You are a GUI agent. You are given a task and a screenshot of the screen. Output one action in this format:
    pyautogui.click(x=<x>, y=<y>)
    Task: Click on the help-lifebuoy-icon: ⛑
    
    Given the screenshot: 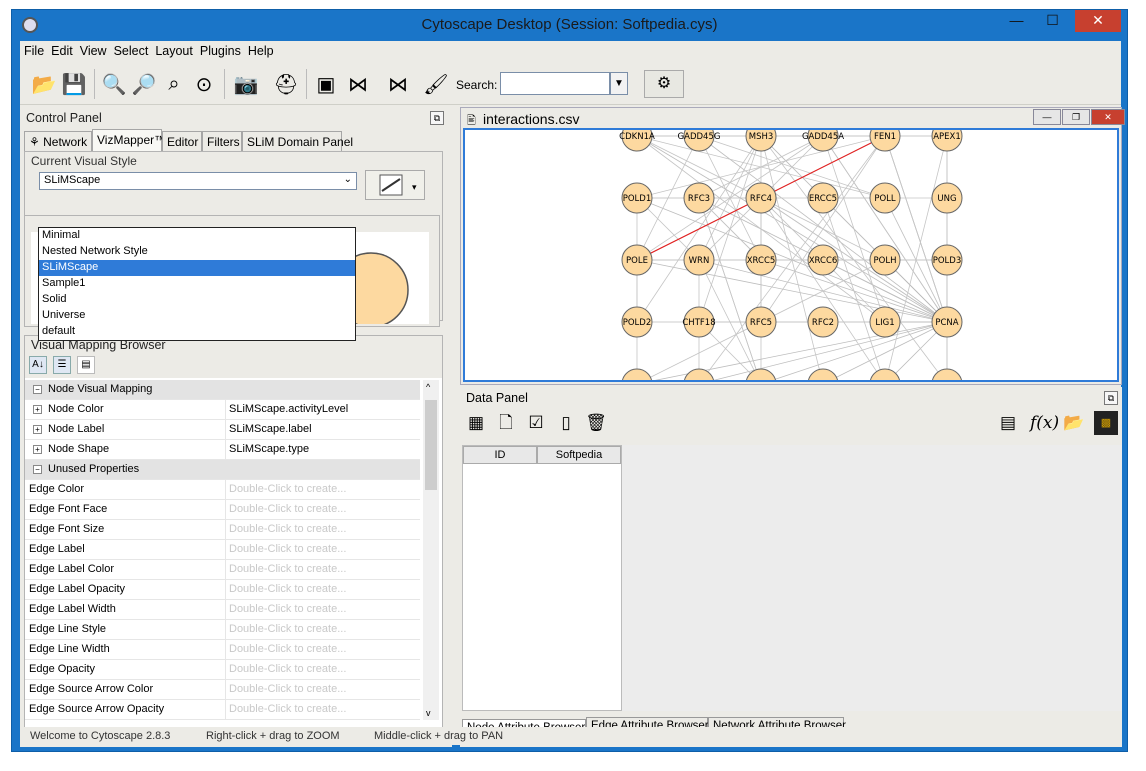 What is the action you would take?
    pyautogui.click(x=286, y=84)
    